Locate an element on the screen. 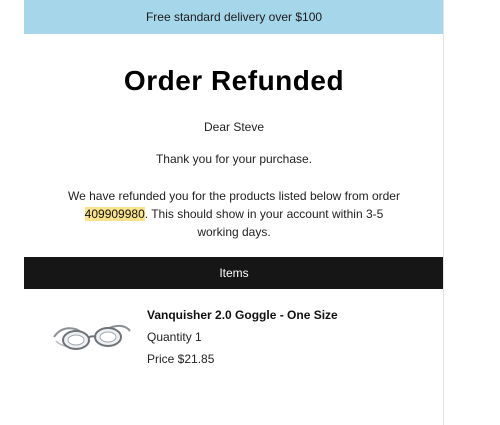  items-header: Items is located at coordinates (234, 273).